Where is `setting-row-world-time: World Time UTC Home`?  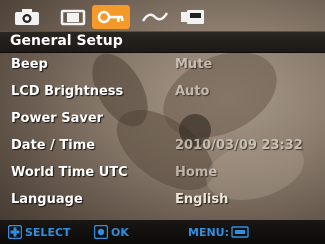 setting-row-world-time: World Time UTC Home is located at coordinates (162, 175).